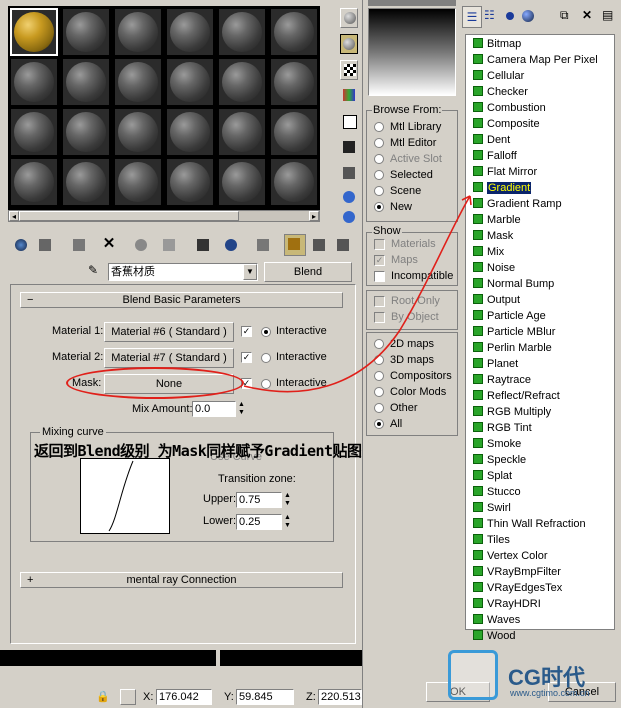 This screenshot has width=621, height=708. What do you see at coordinates (512, 348) in the screenshot?
I see `map-list-item: Perlin Marble` at bounding box center [512, 348].